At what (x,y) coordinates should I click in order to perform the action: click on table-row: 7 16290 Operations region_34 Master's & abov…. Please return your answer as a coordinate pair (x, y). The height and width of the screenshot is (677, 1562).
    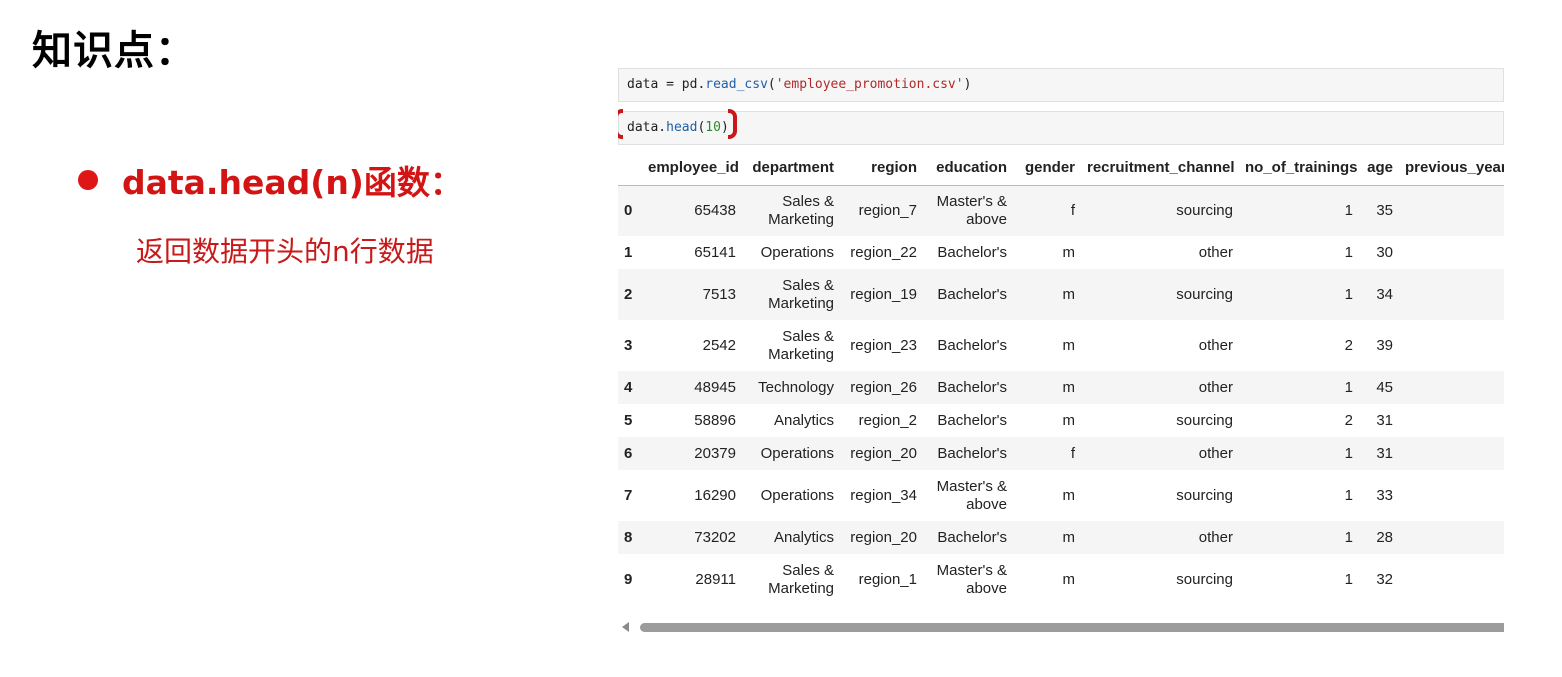
    Looking at the image, I should click on (1061, 495).